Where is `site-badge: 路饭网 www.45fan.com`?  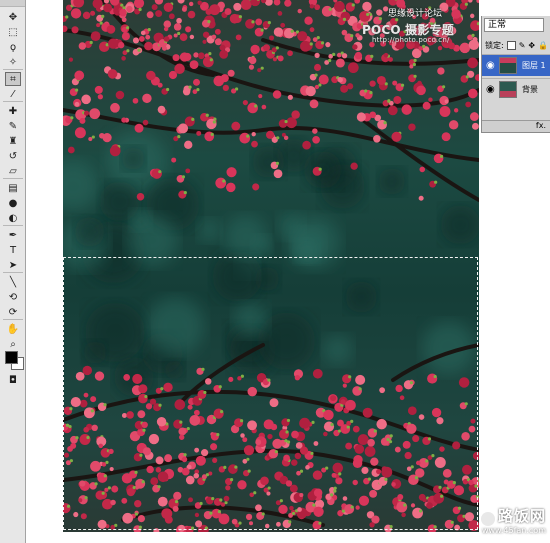 site-badge: 路饭网 www.45fan.com is located at coordinates (513, 520).